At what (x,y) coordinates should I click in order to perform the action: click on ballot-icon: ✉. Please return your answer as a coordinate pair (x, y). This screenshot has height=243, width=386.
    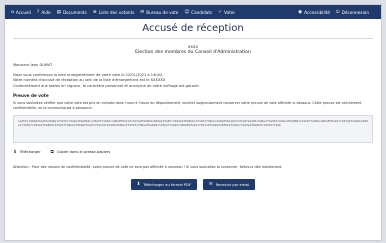
    Looking at the image, I should click on (142, 12).